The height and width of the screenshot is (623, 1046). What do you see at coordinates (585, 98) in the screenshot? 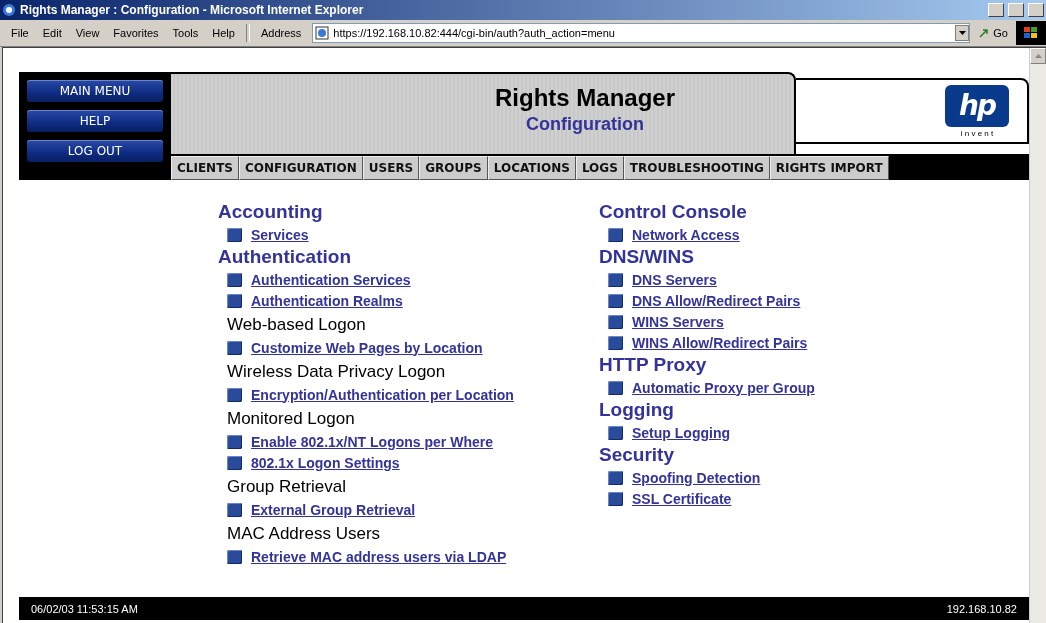
I see `app-title: Rights Manager` at bounding box center [585, 98].